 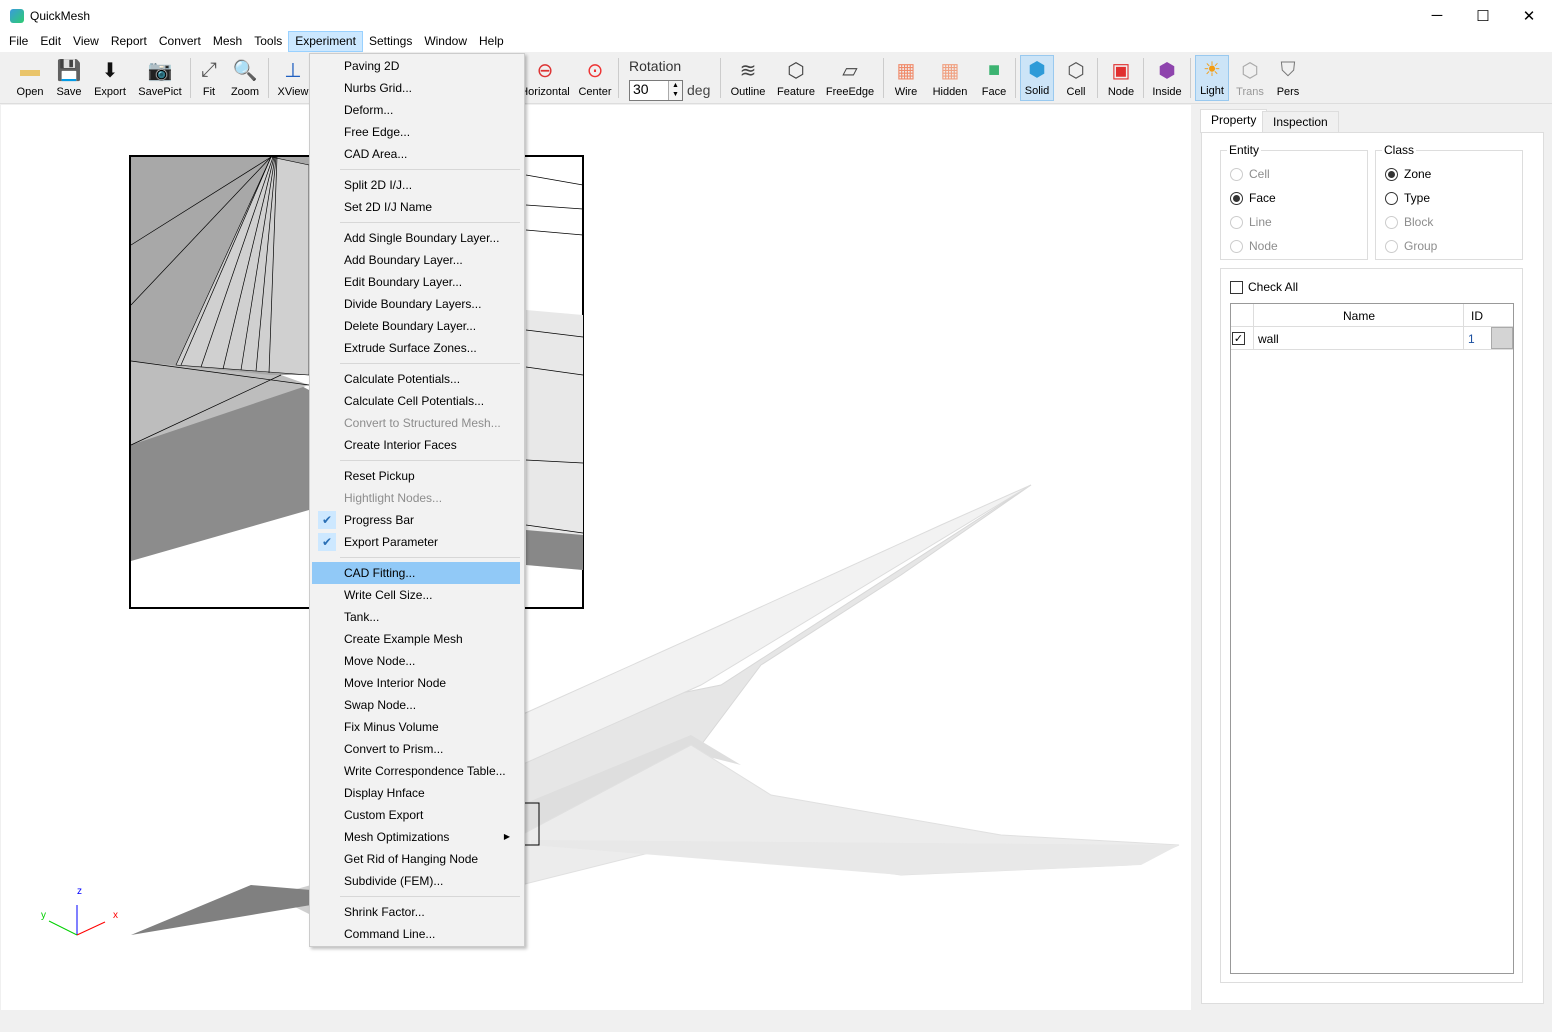 What do you see at coordinates (1300, 122) in the screenshot?
I see `tab-inspection: Inspection` at bounding box center [1300, 122].